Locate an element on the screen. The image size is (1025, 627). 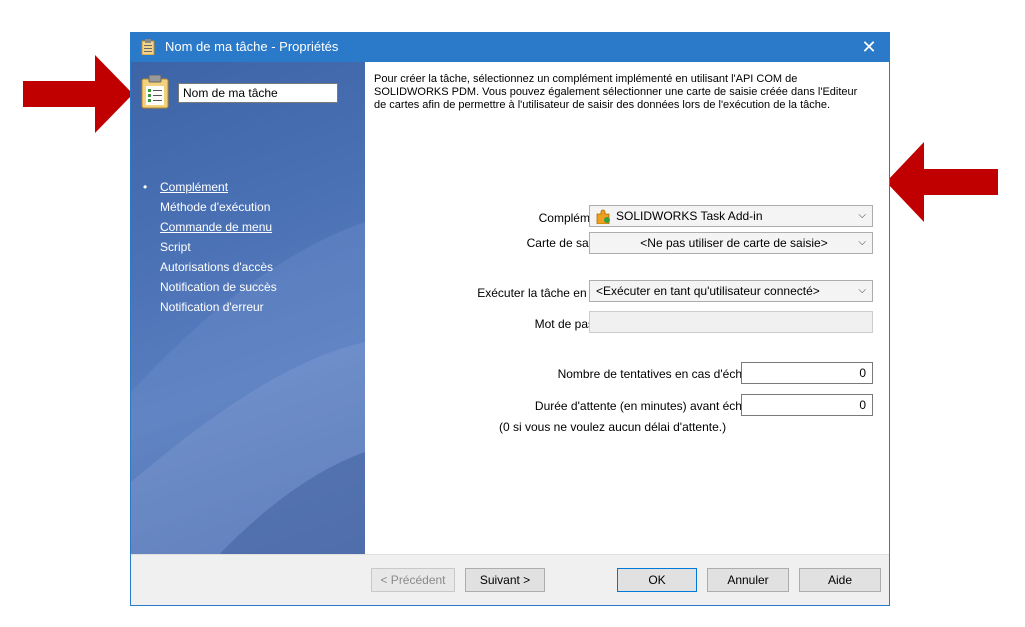
window-title: Nom de ma tâche - Propriétés is located at coordinates (252, 46).